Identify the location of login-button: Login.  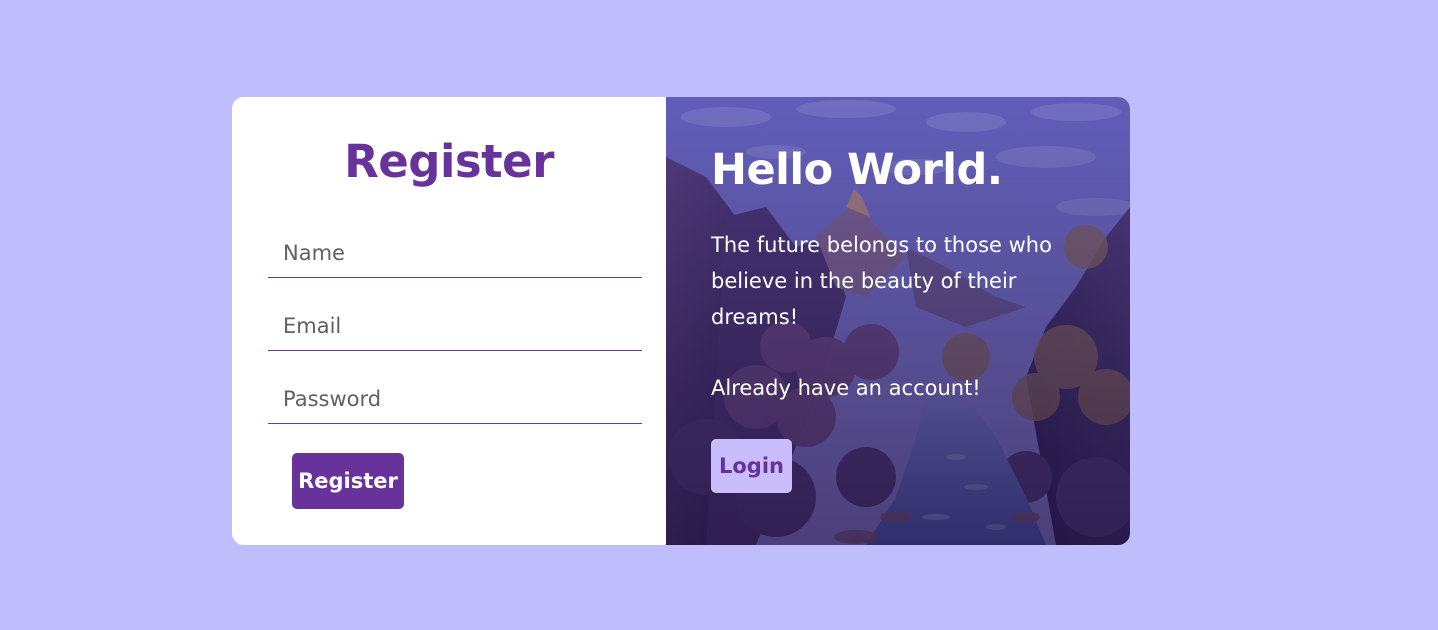
(751, 466).